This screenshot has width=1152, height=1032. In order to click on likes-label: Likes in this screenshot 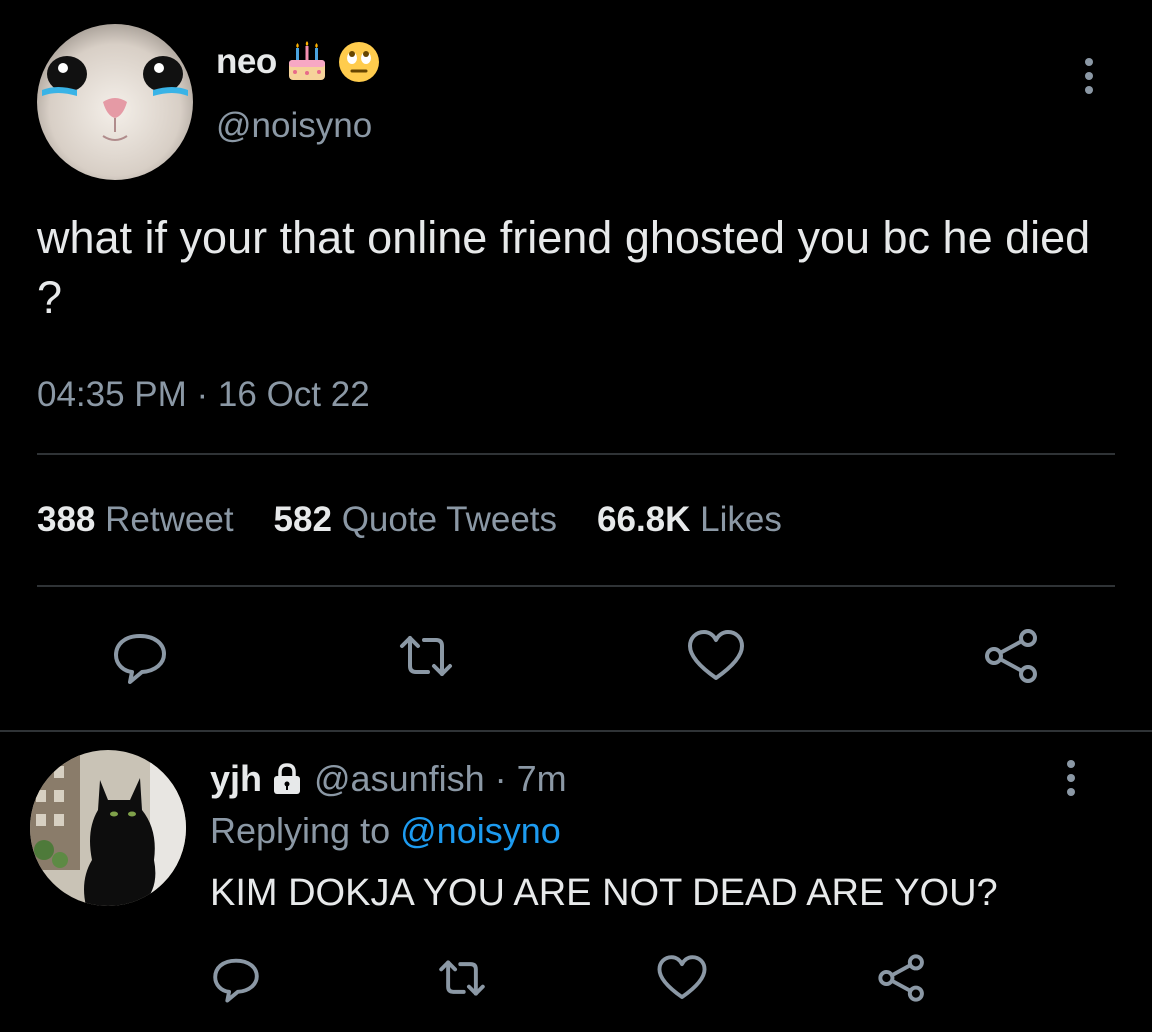, I will do `click(741, 519)`.